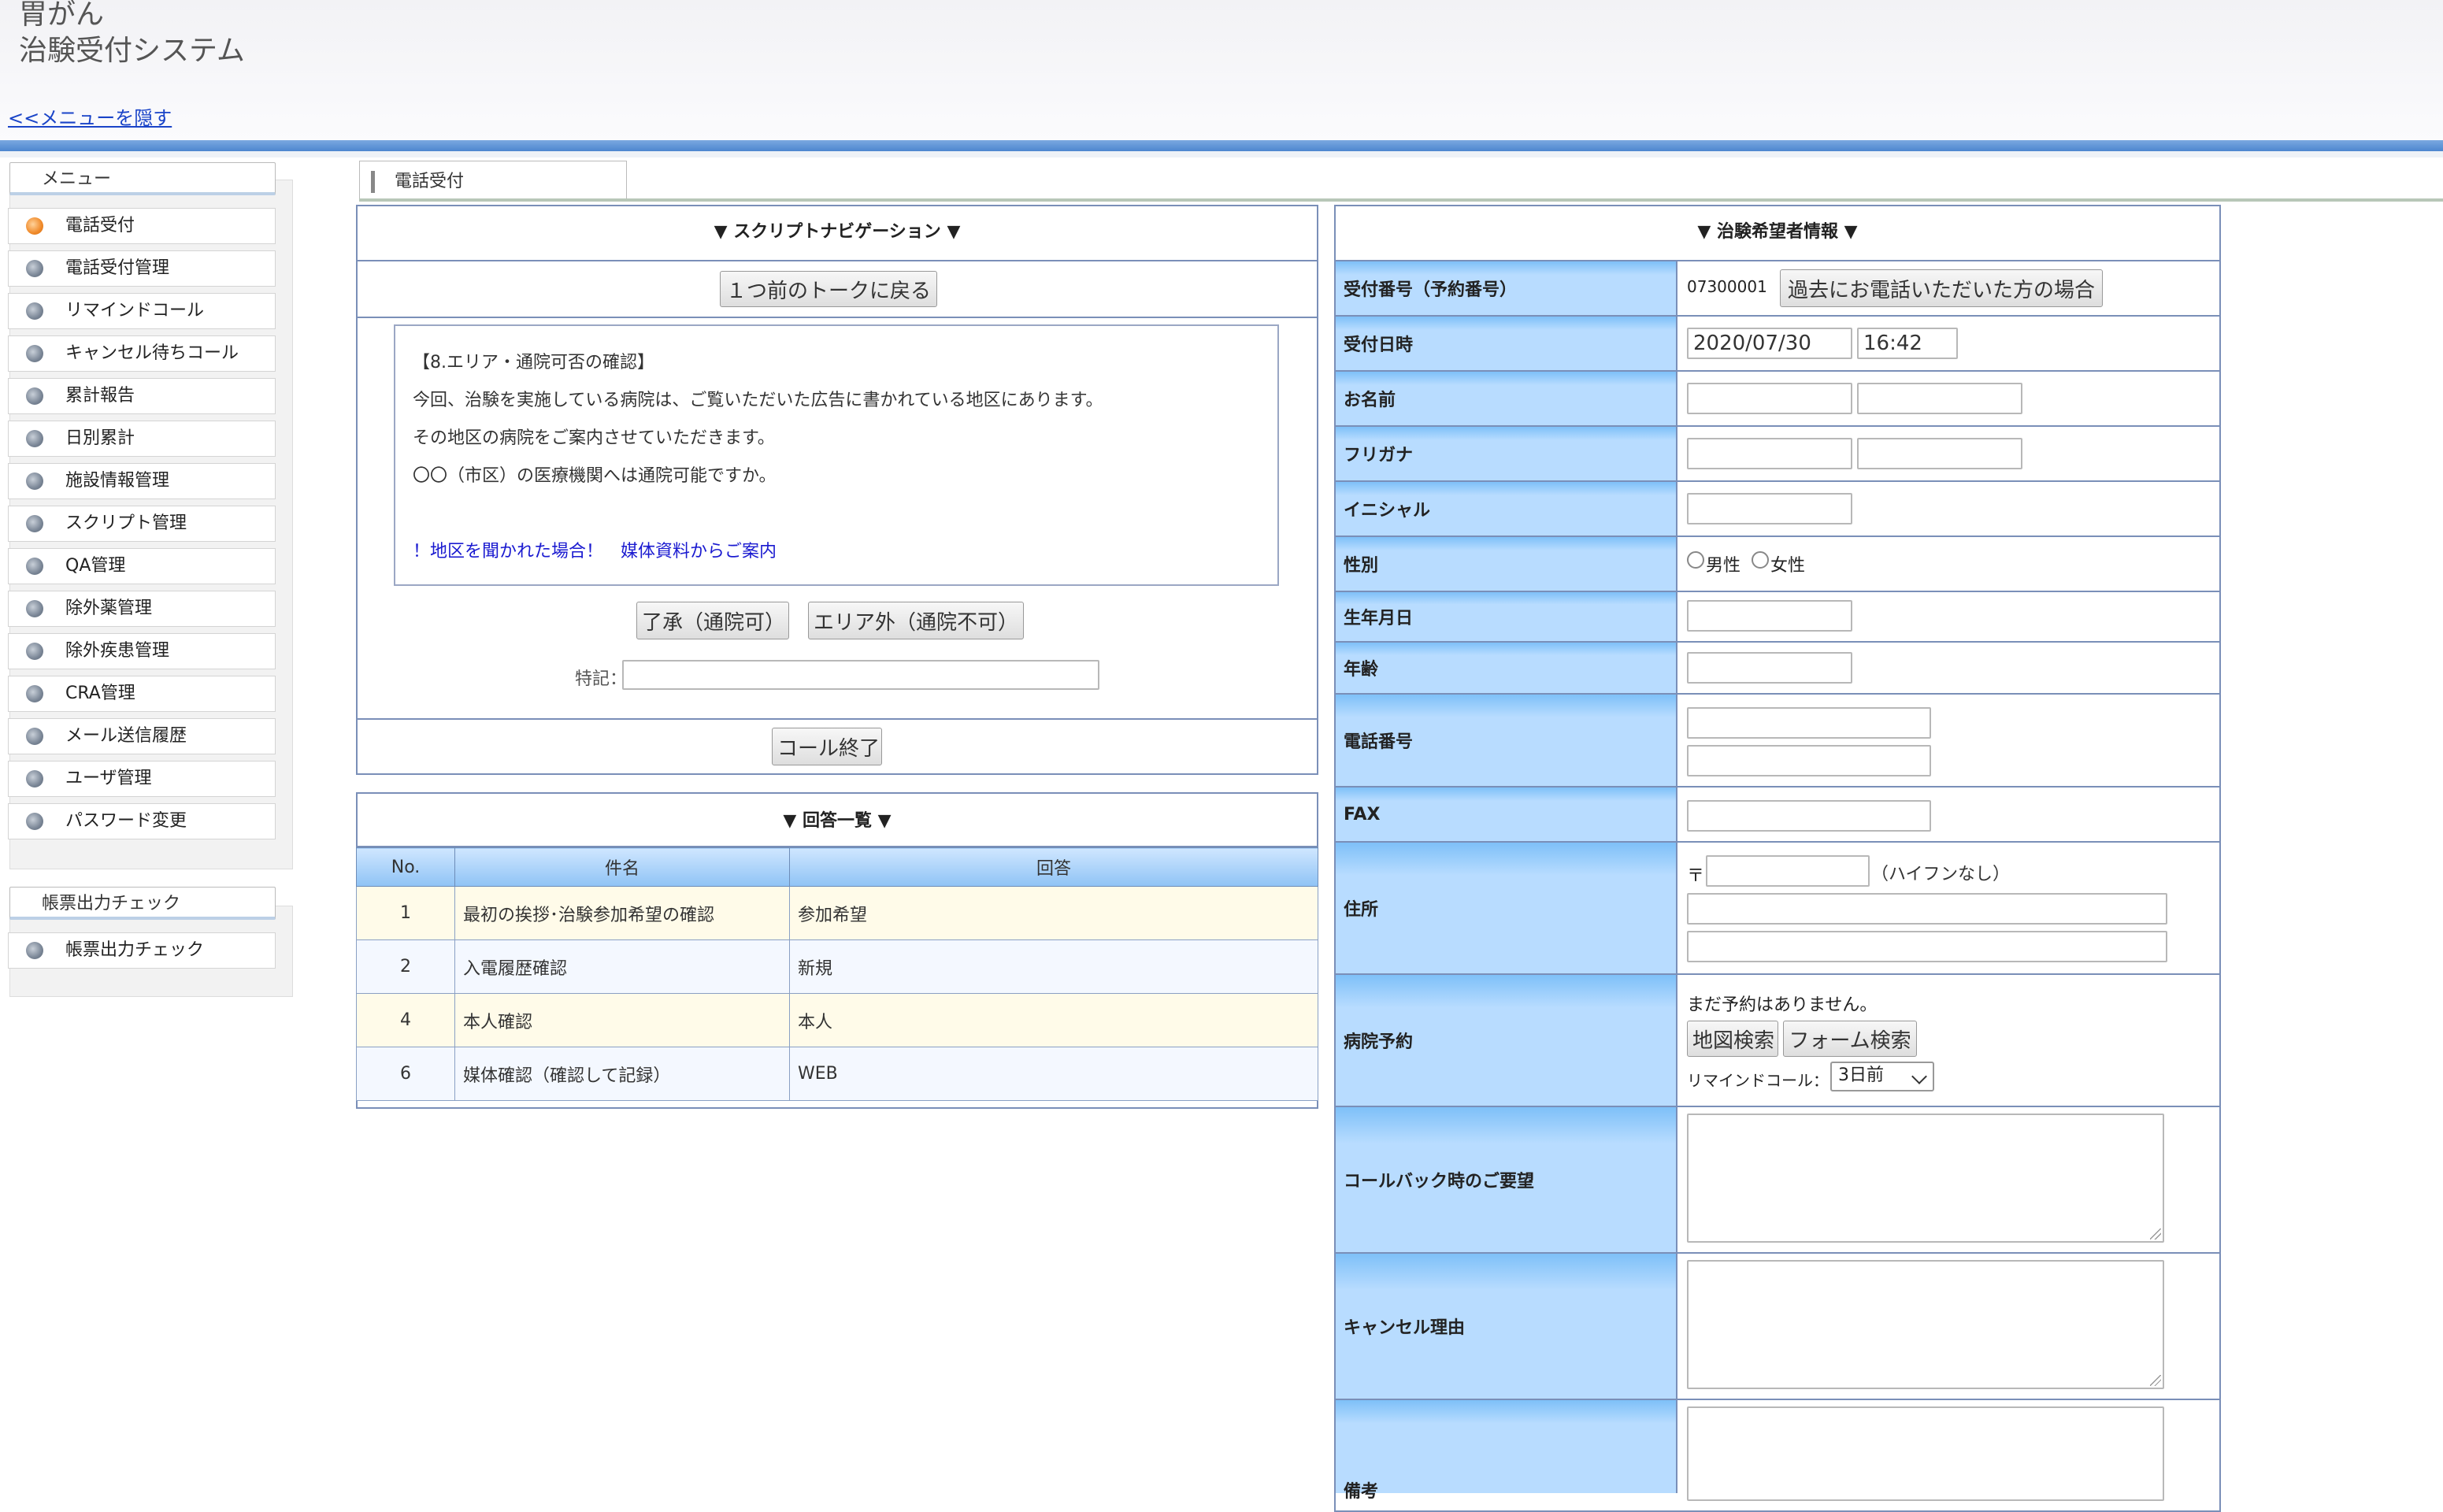 Image resolution: width=2443 pixels, height=1512 pixels. I want to click on label-initial: イニシャル, so click(1506, 509).